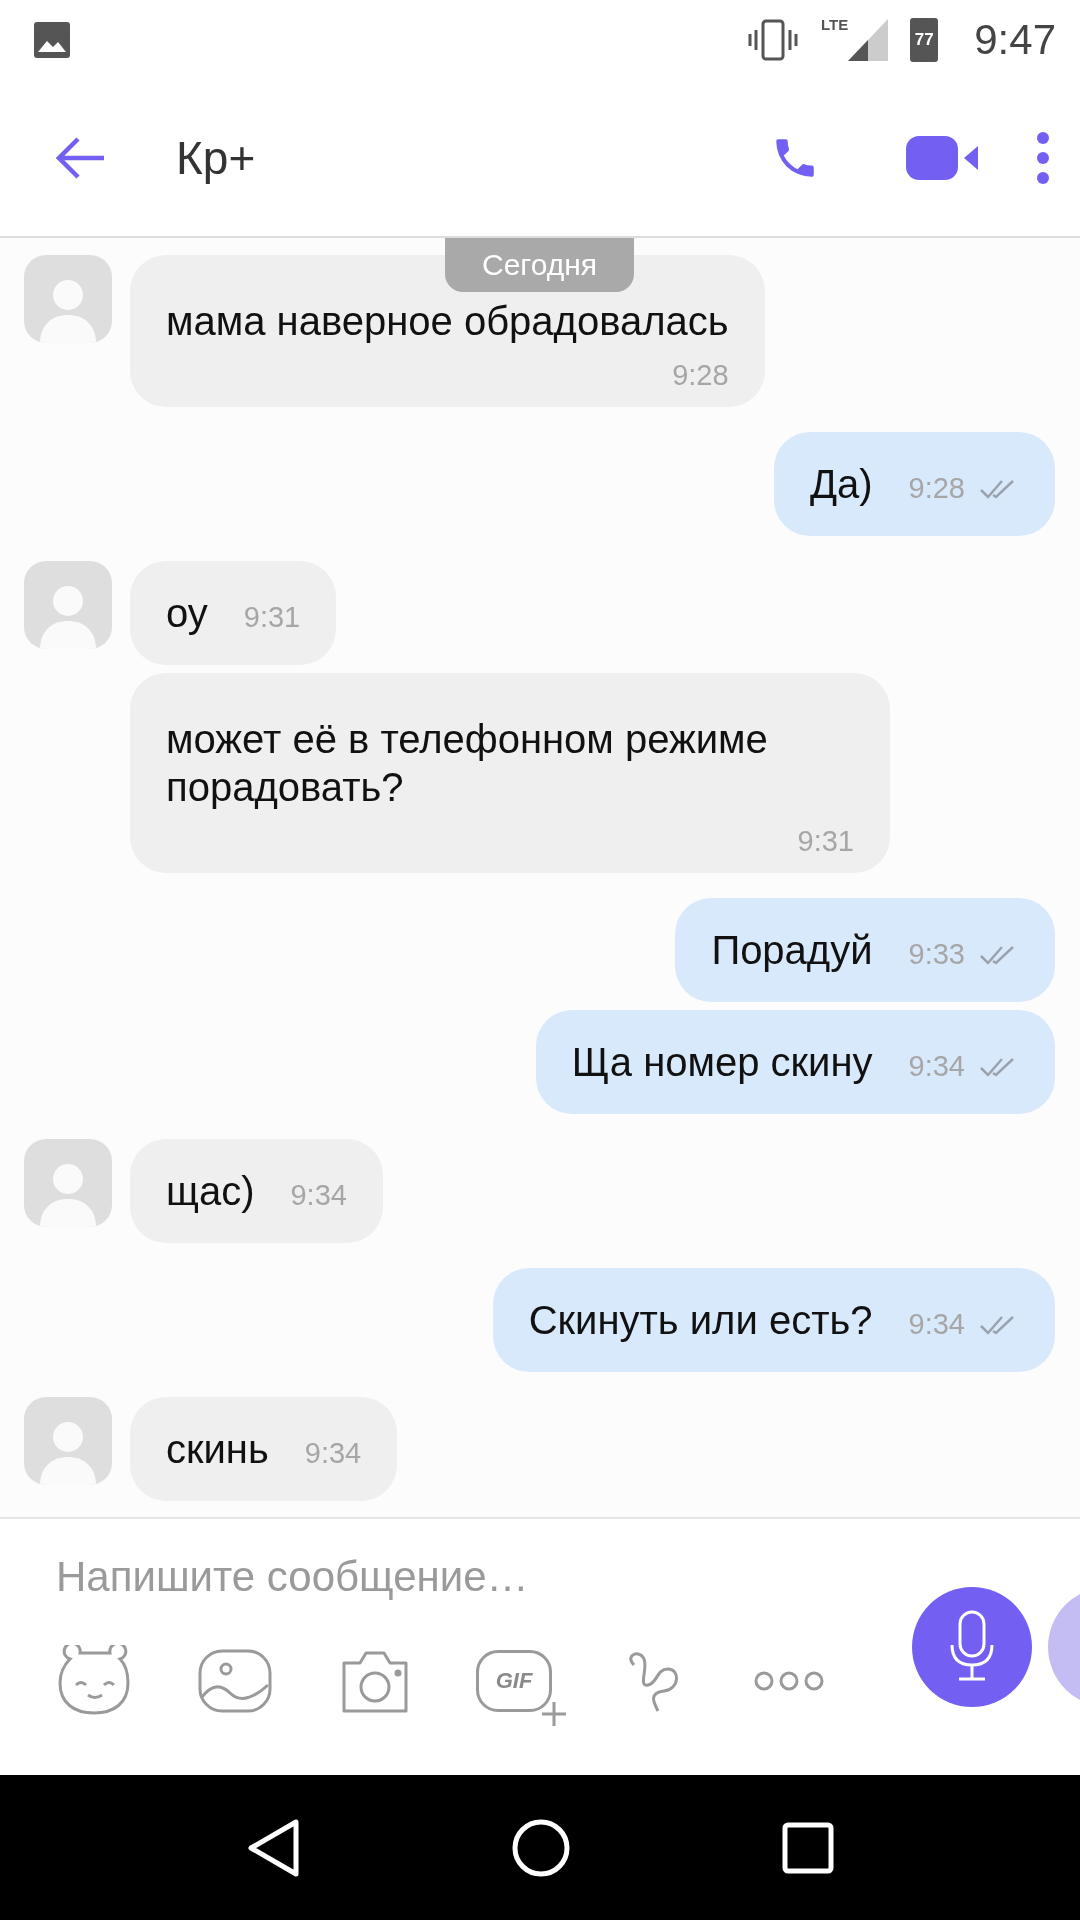  Describe the element at coordinates (210, 1191) in the screenshot. I see `message-text: щас)` at that location.